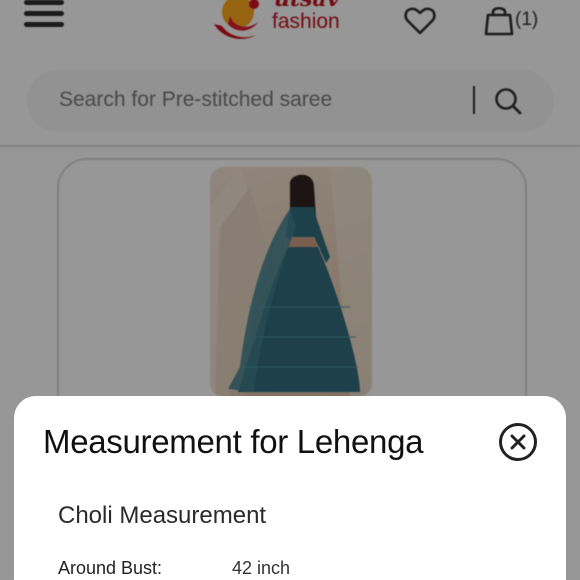  I want to click on measurement-value-around-bust: 42 inch, so click(261, 568).